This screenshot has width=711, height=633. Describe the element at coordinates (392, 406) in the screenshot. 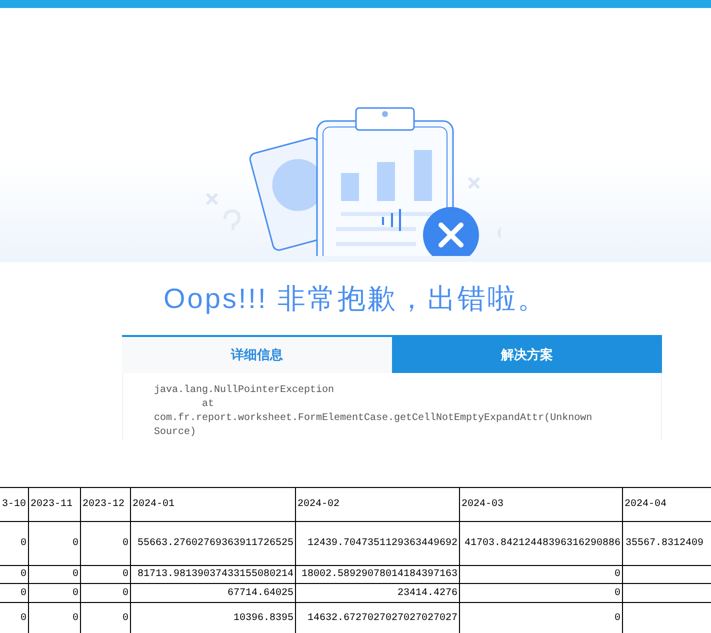

I see `error-details: java.lang.NullPointerException at com.fr.report.worksheet.FormElementCase.getCellNotEmptyExpandAttr(Unknown Source)` at that location.